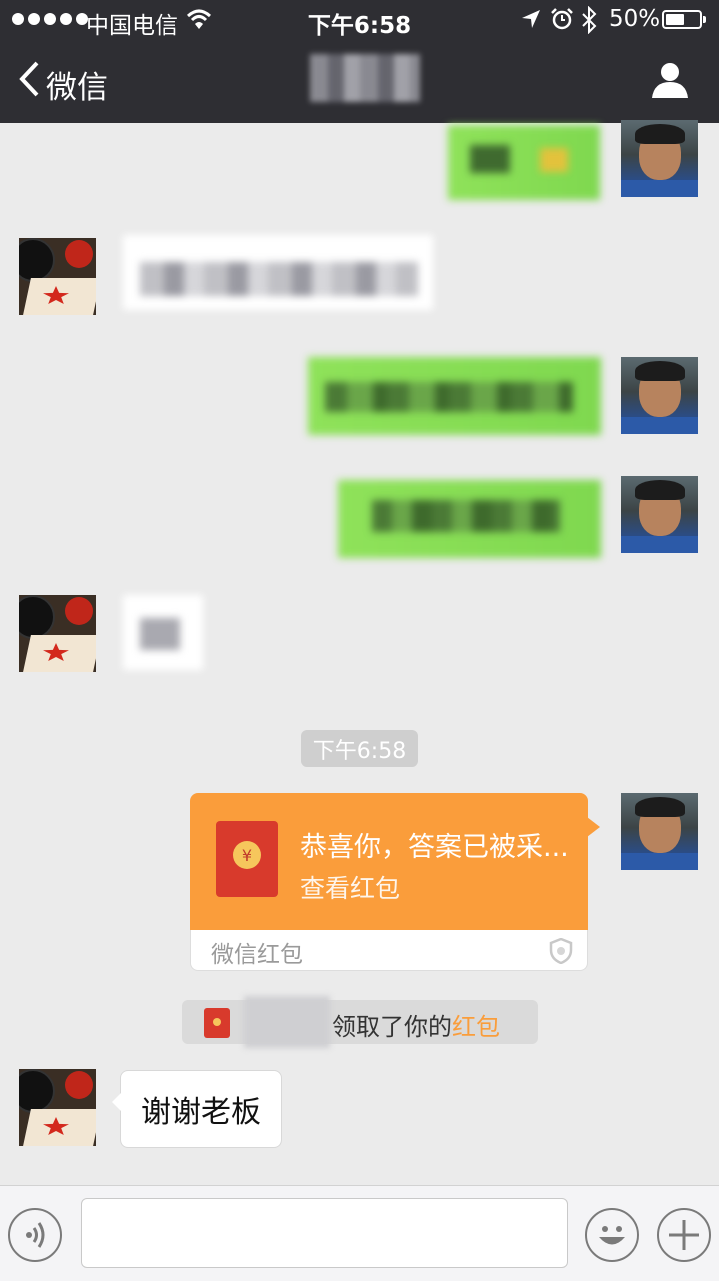  I want to click on contact-message-bubble: 谢谢老板, so click(197, 1109).